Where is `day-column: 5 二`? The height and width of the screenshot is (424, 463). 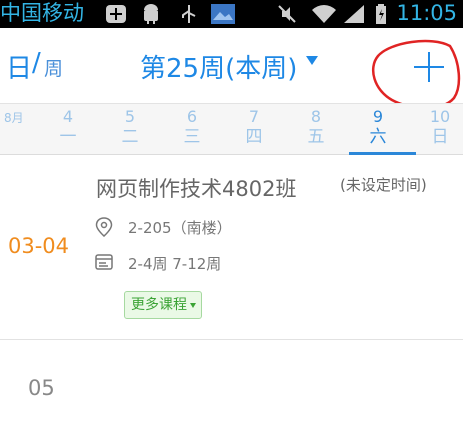
day-column: 5 二 is located at coordinates (130, 128).